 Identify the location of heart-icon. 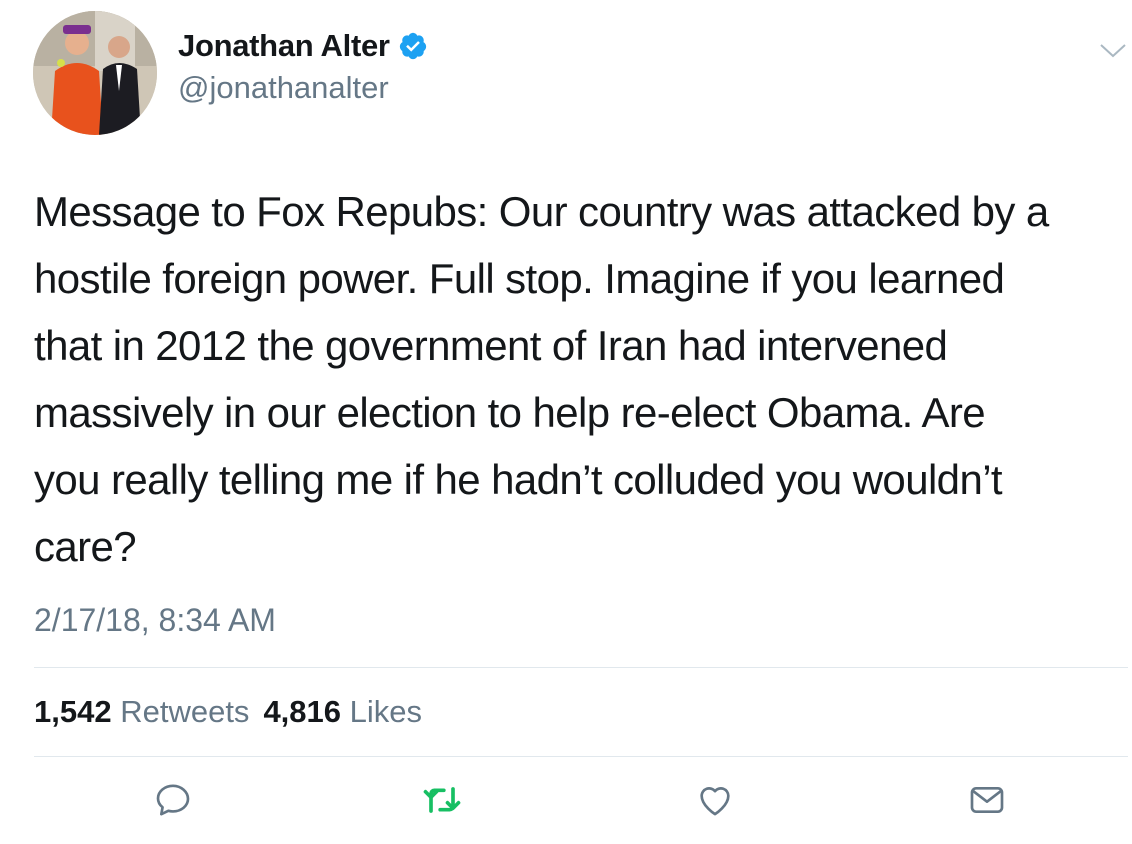
(715, 801).